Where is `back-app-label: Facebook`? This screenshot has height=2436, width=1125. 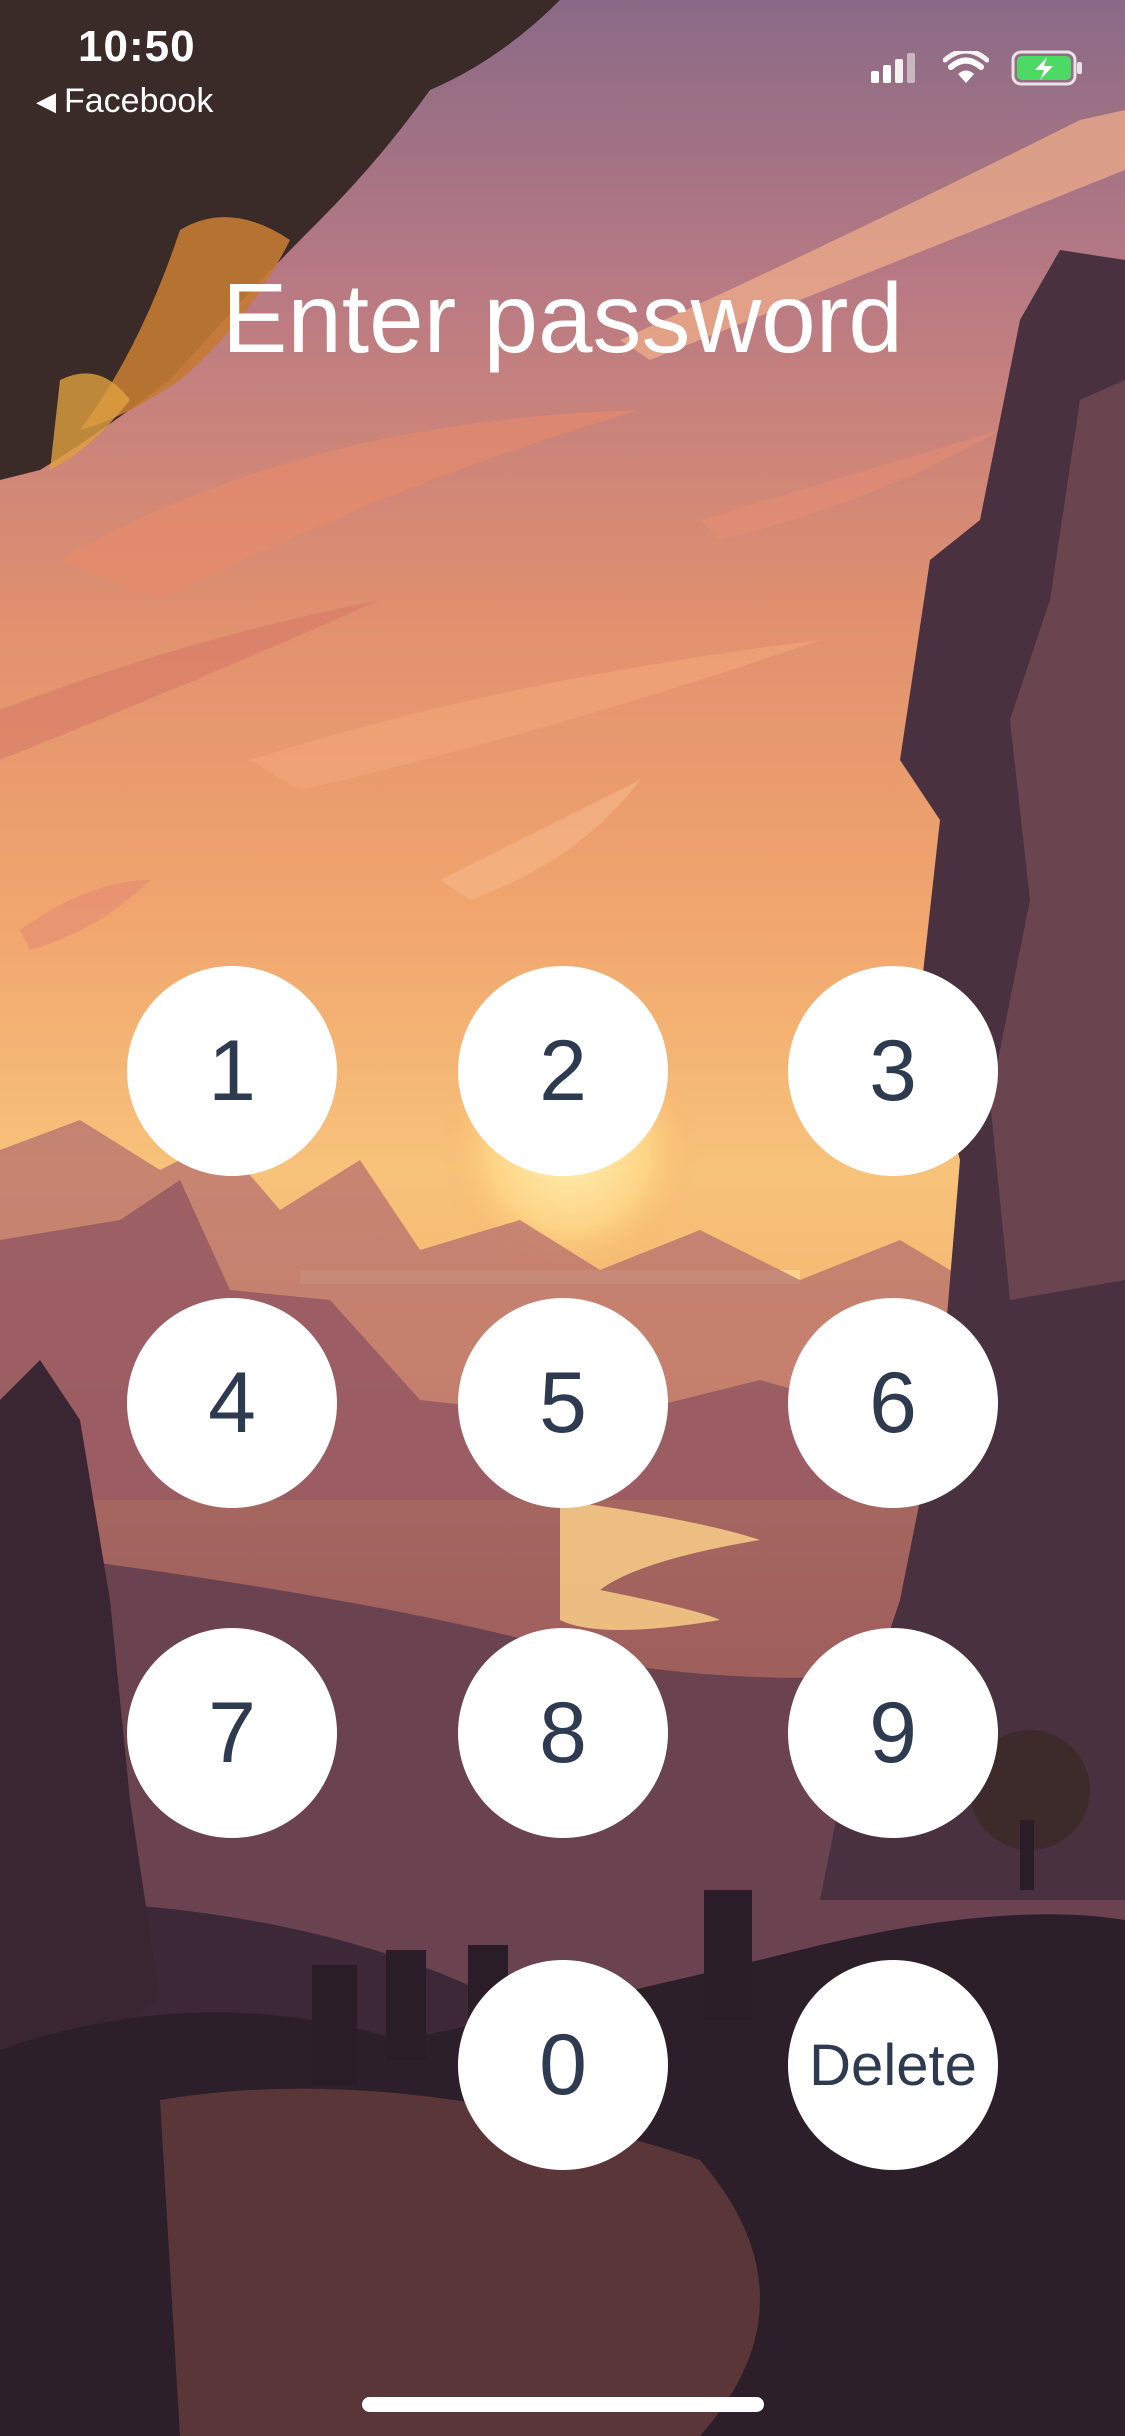
back-app-label: Facebook is located at coordinates (139, 101).